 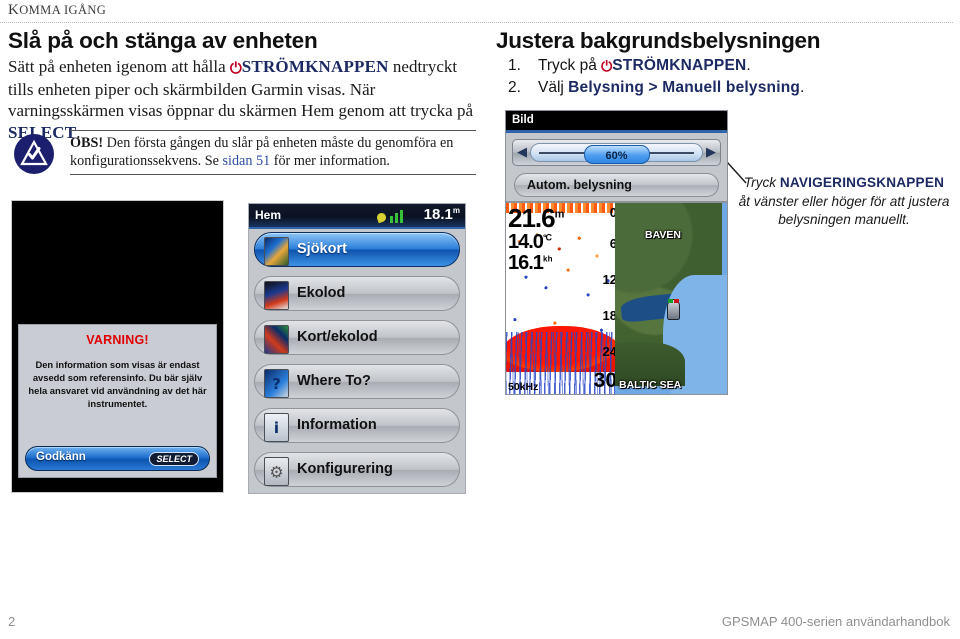 I want to click on slider-track: 60%, so click(x=616, y=153).